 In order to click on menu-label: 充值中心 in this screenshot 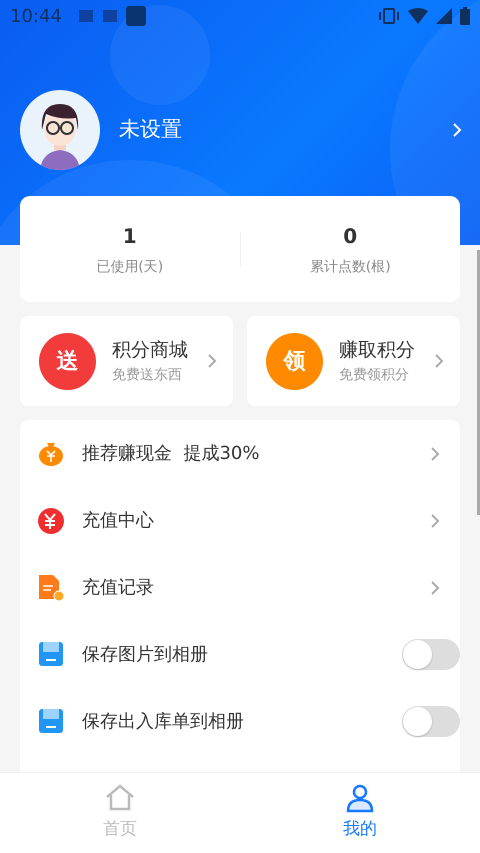, I will do `click(118, 521)`.